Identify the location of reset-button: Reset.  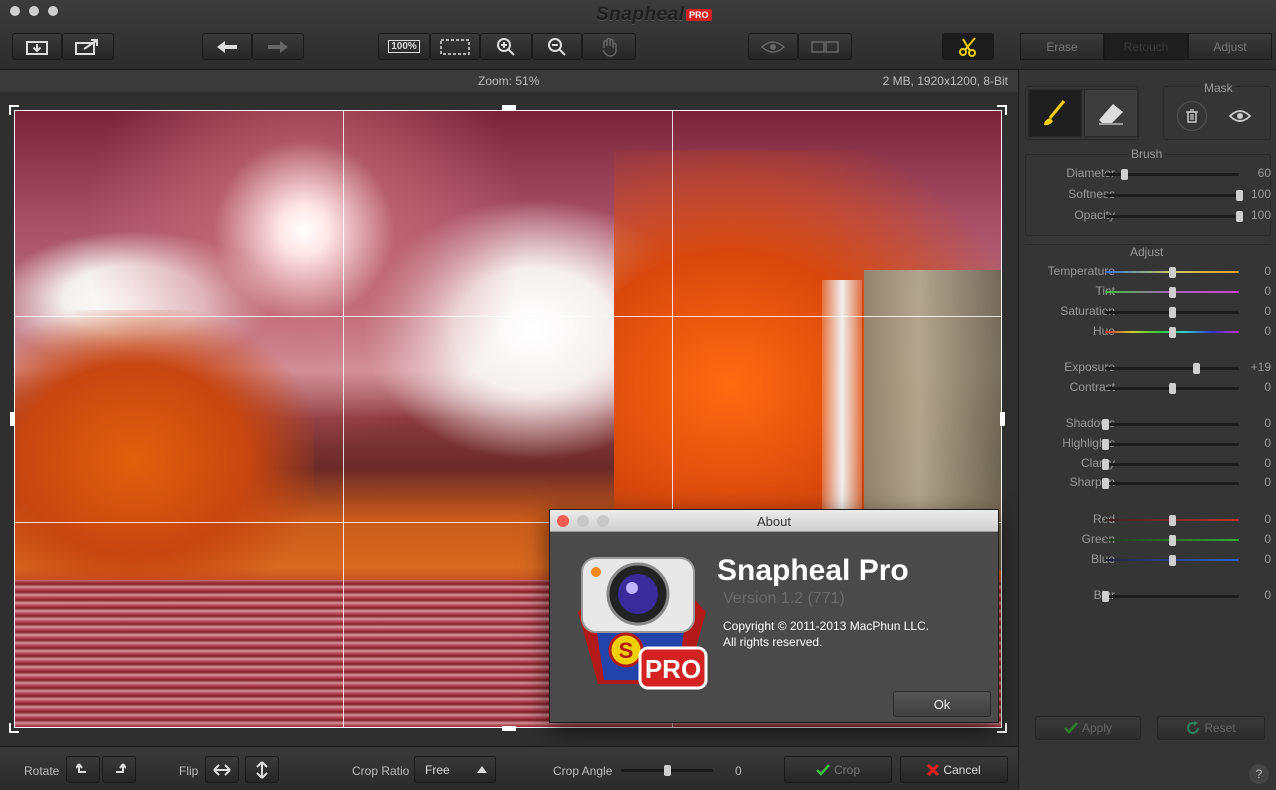
(1211, 728).